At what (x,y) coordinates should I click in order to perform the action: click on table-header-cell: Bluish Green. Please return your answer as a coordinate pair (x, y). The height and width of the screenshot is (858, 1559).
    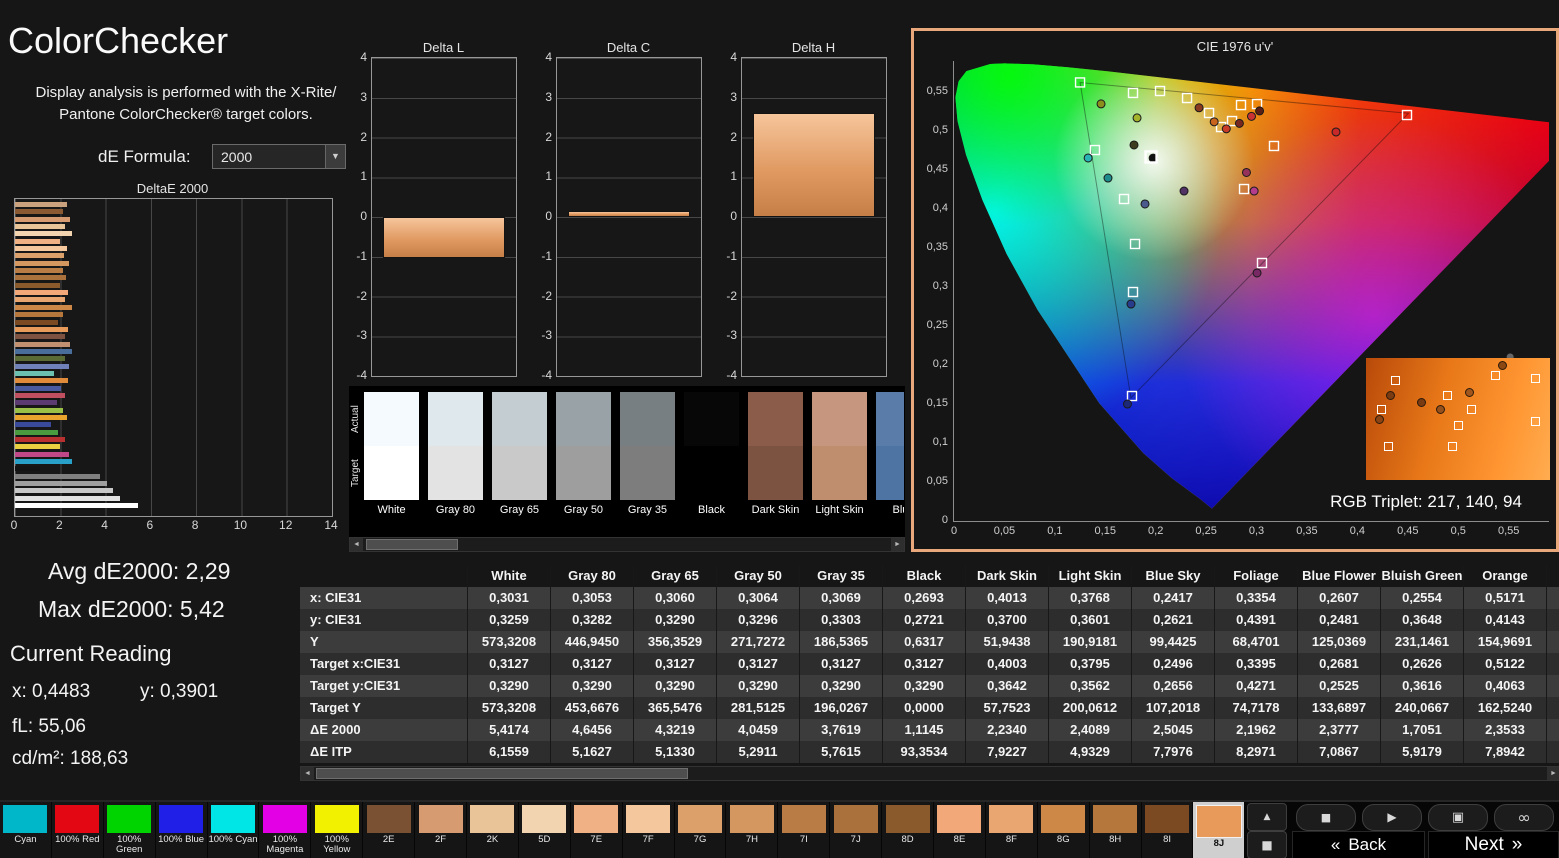
    Looking at the image, I should click on (1422, 576).